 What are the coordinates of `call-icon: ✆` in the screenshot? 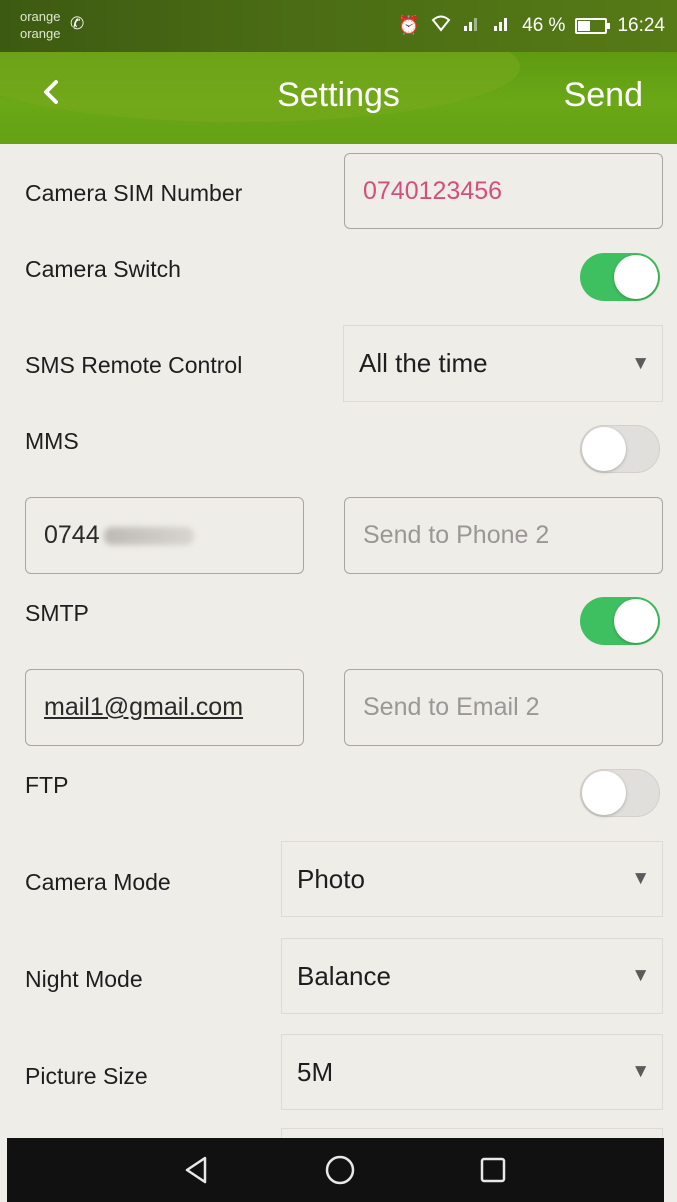 It's located at (77, 23).